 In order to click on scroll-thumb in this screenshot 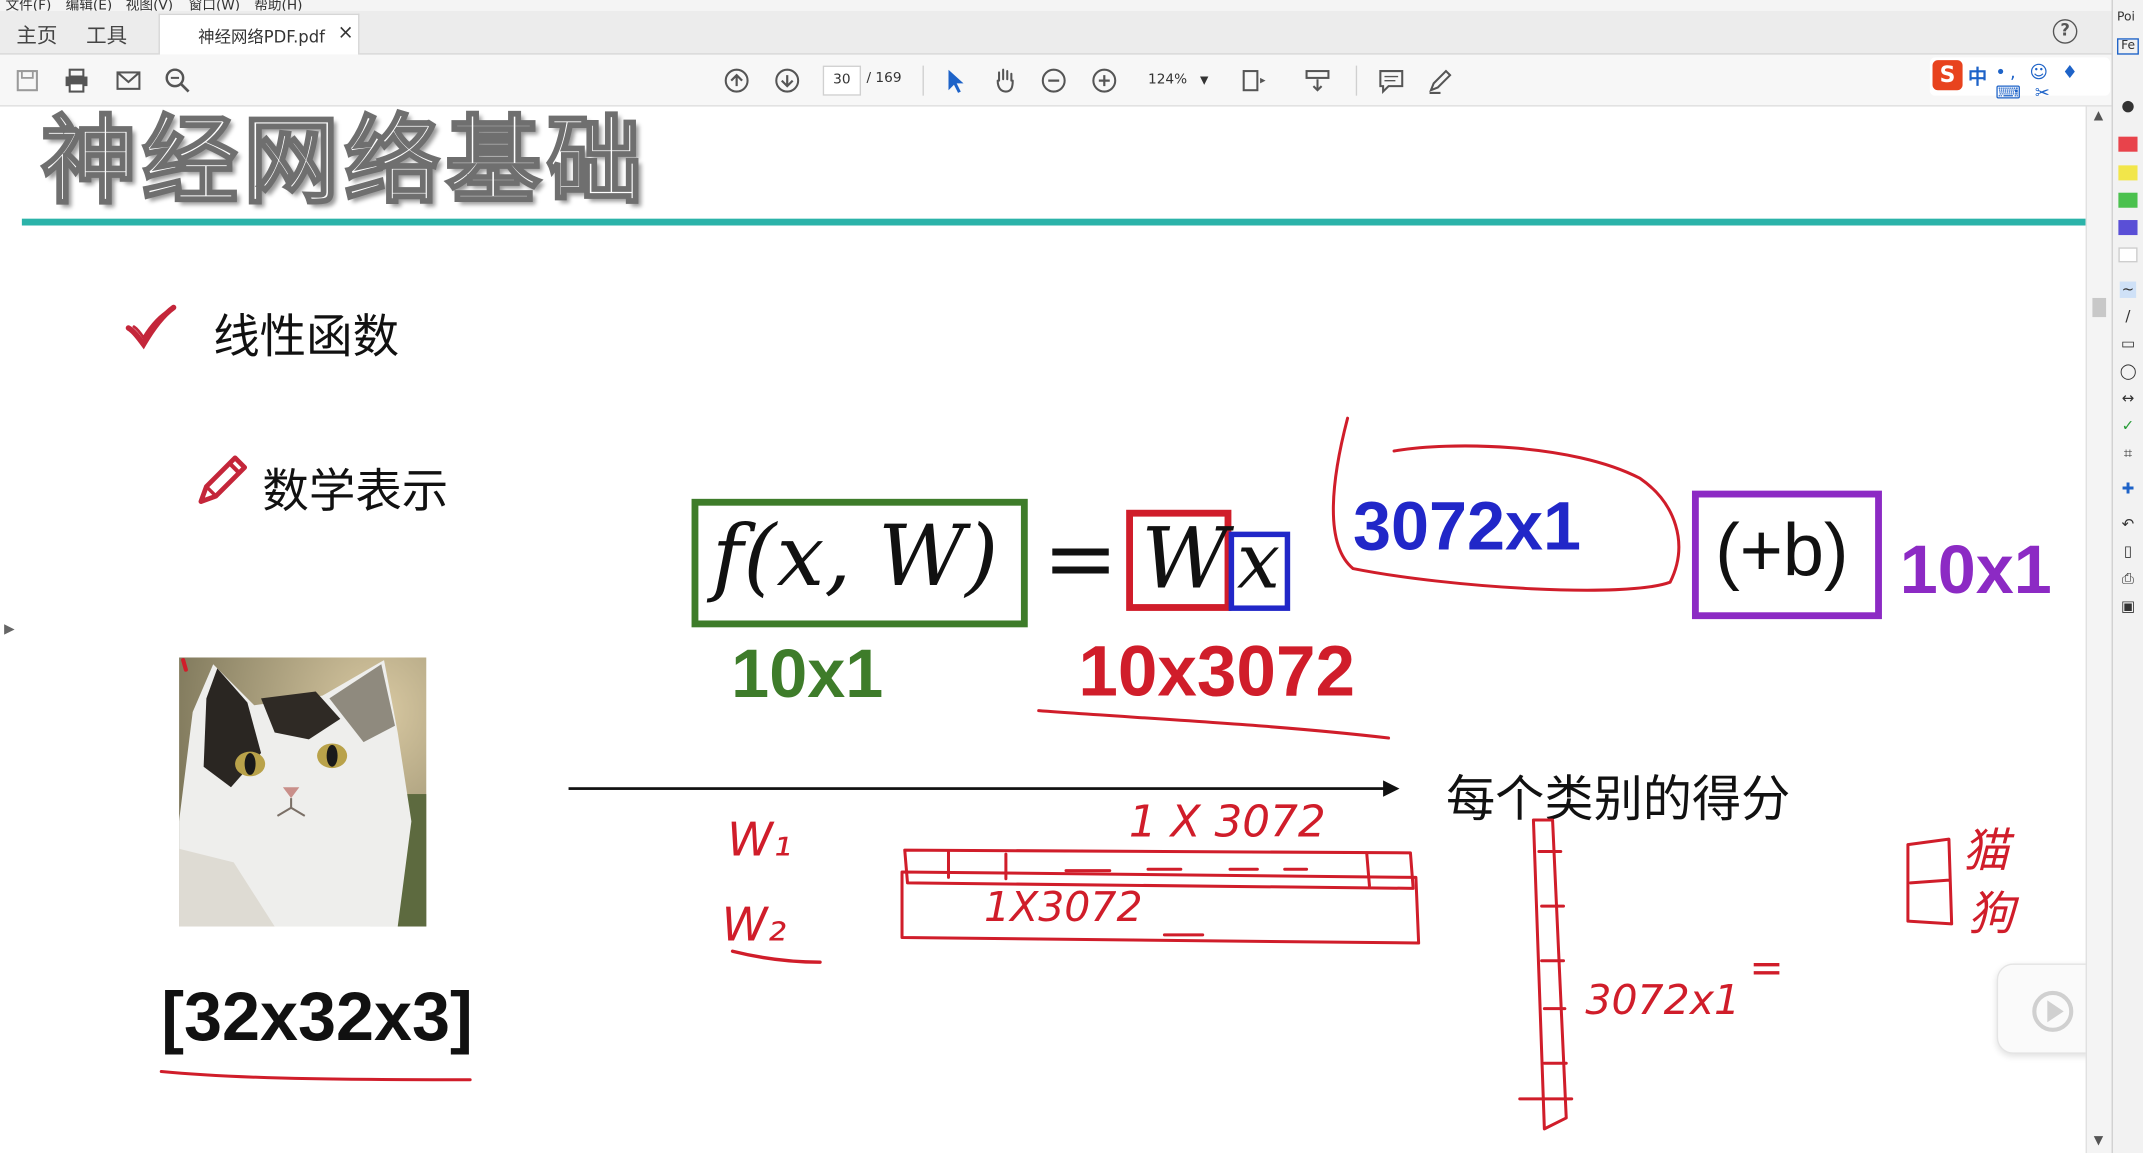, I will do `click(2099, 307)`.